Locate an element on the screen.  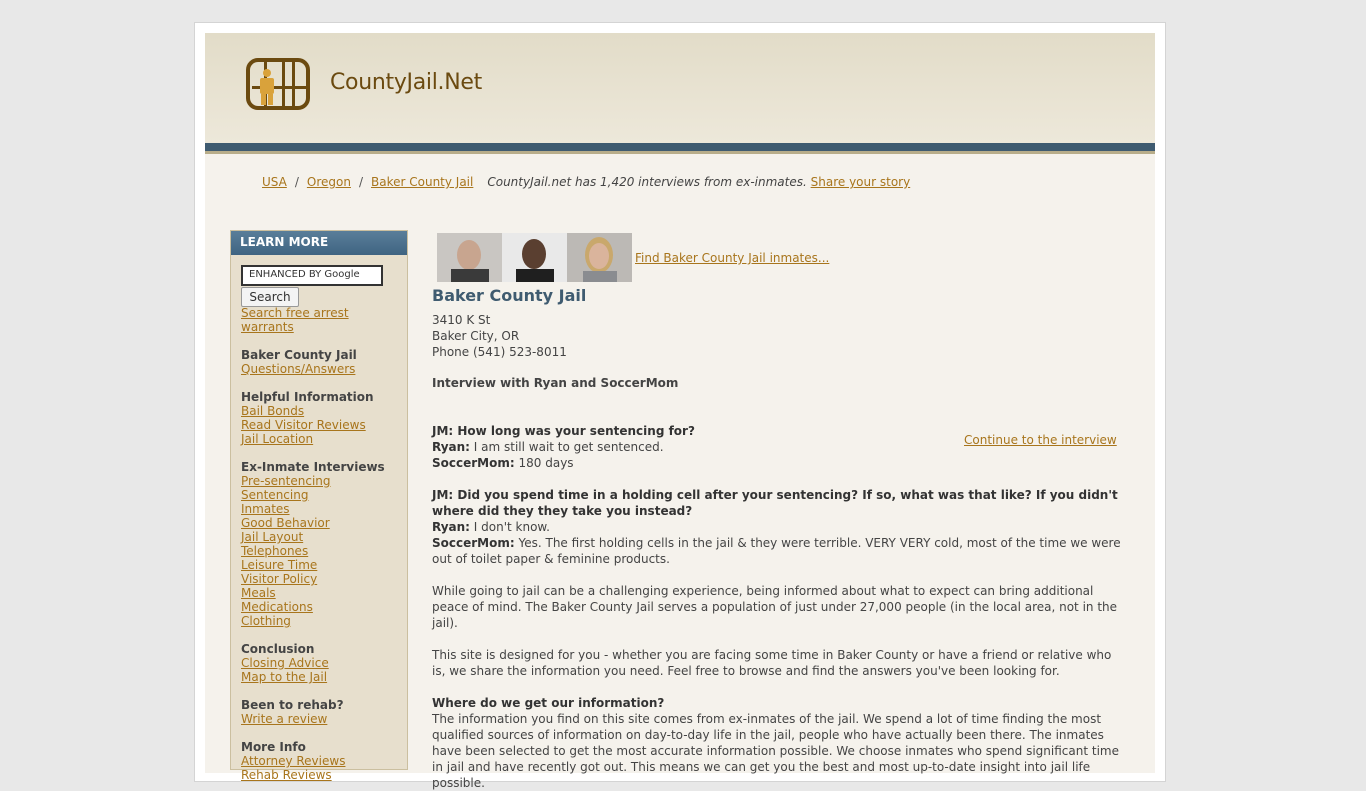
sidebar-item-meals: Meals is located at coordinates (321, 593).